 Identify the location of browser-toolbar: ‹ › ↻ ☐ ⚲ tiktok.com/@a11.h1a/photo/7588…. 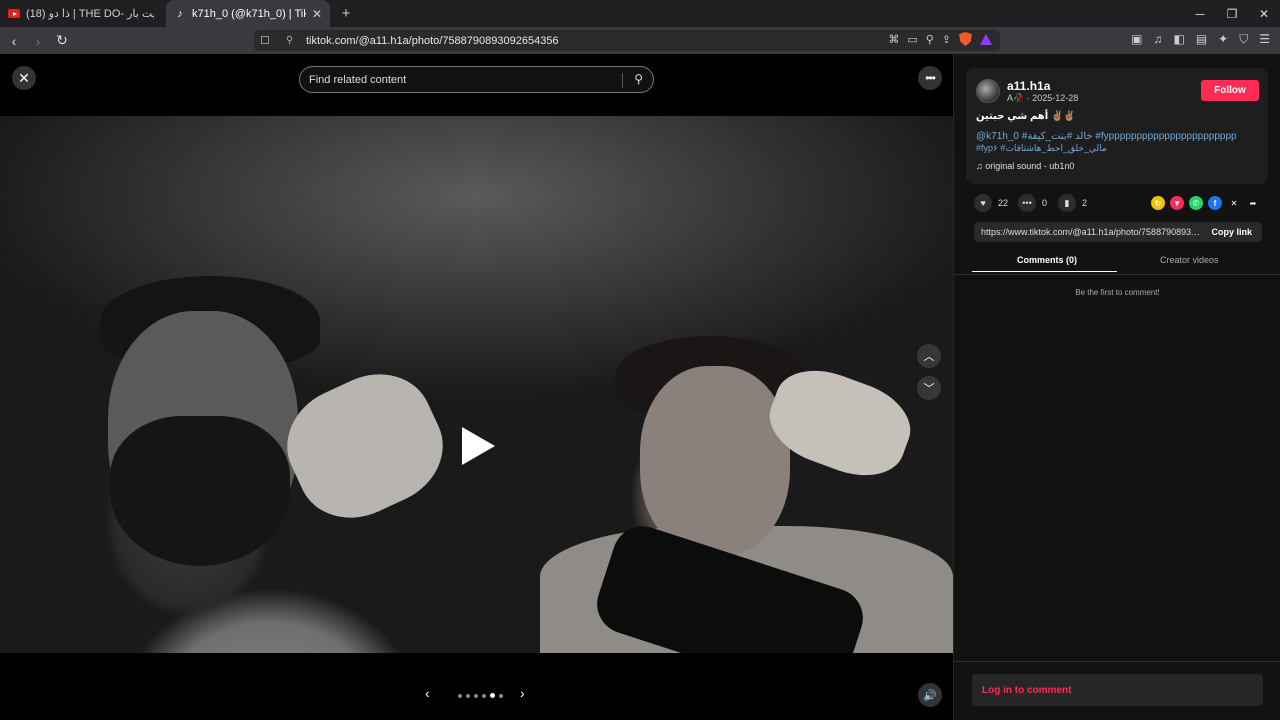
(640, 40).